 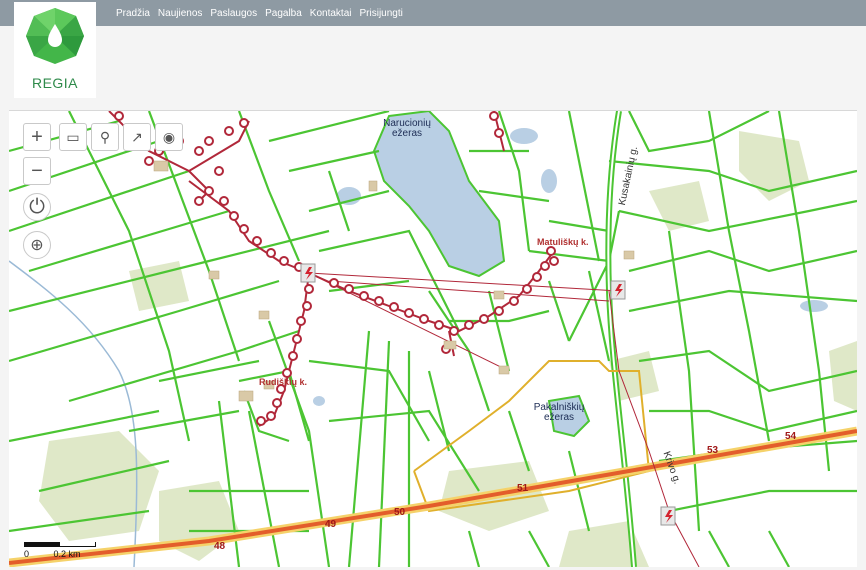 I want to click on road-km-49: 49, so click(x=331, y=524).